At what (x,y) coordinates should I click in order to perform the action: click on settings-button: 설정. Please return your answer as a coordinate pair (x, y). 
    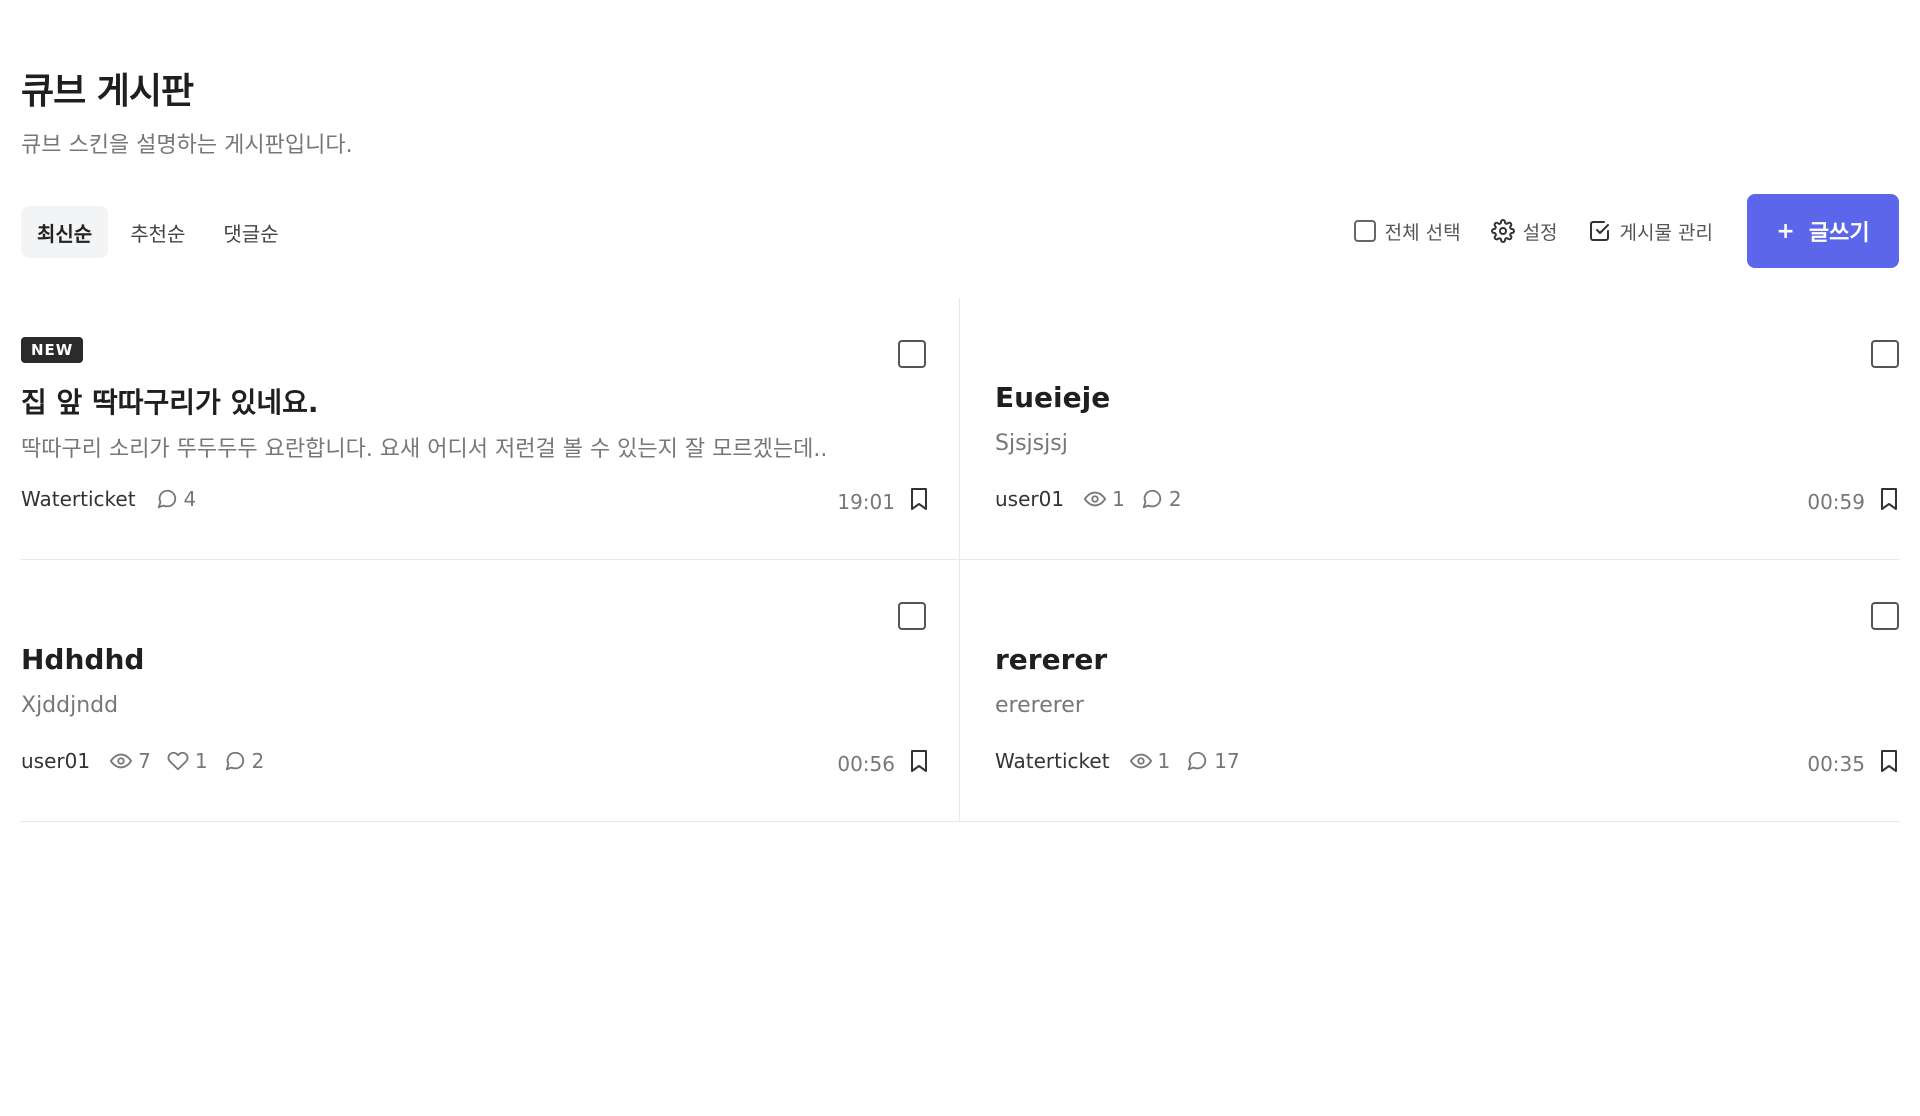
    Looking at the image, I should click on (1524, 231).